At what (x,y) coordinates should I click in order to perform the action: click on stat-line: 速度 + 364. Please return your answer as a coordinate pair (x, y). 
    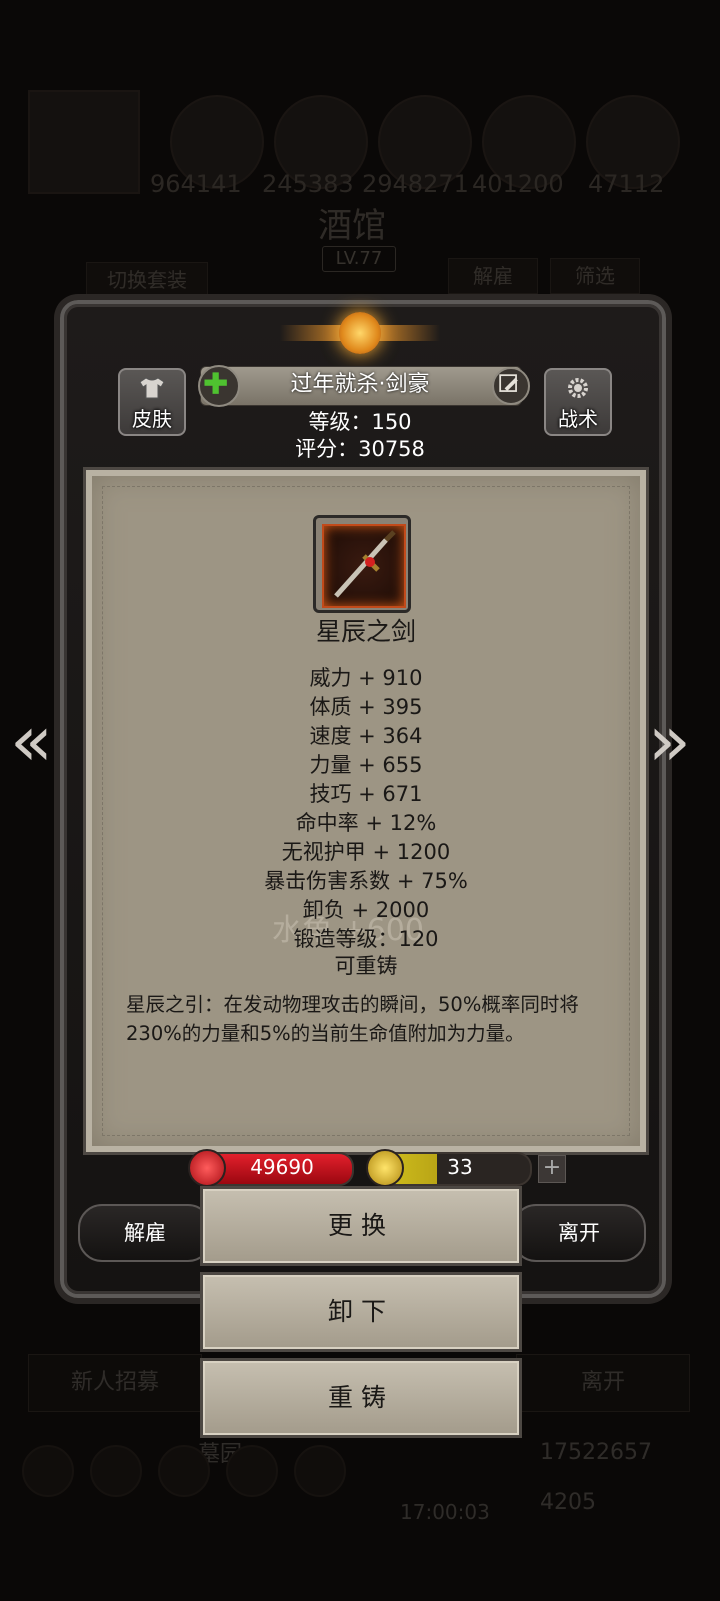
    Looking at the image, I should click on (366, 736).